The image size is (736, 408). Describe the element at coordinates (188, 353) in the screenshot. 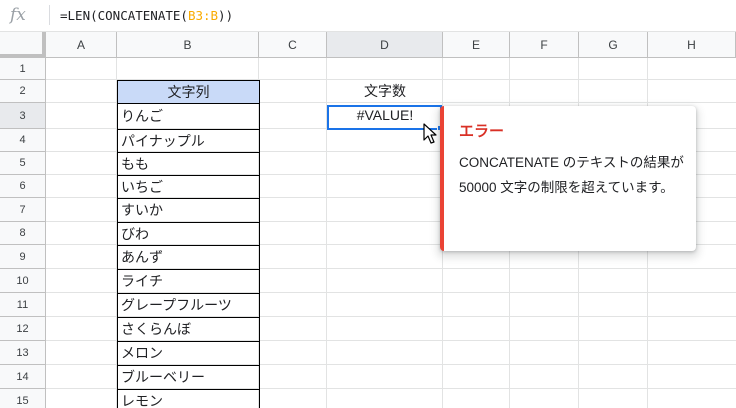

I see `cell-b13: メロン` at that location.